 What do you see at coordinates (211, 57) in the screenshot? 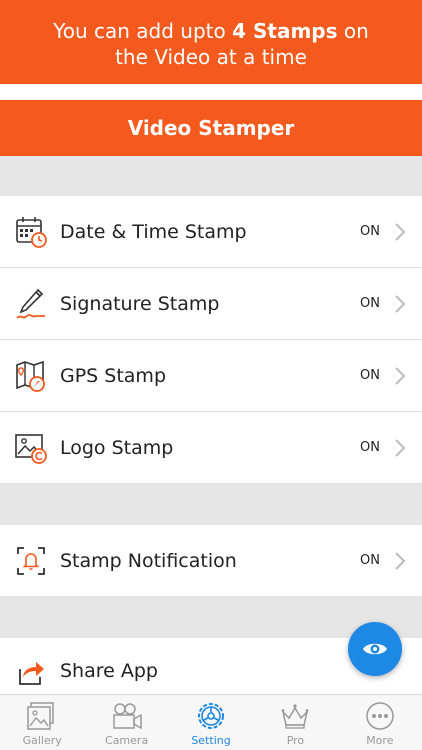
I see `promo-line-2: the Video at a time` at bounding box center [211, 57].